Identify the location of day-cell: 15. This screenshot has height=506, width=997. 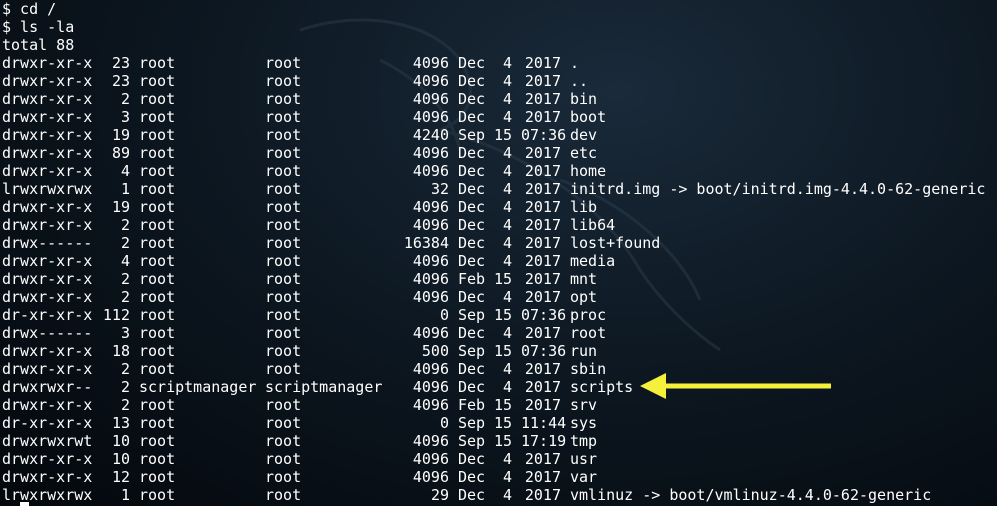
(503, 423).